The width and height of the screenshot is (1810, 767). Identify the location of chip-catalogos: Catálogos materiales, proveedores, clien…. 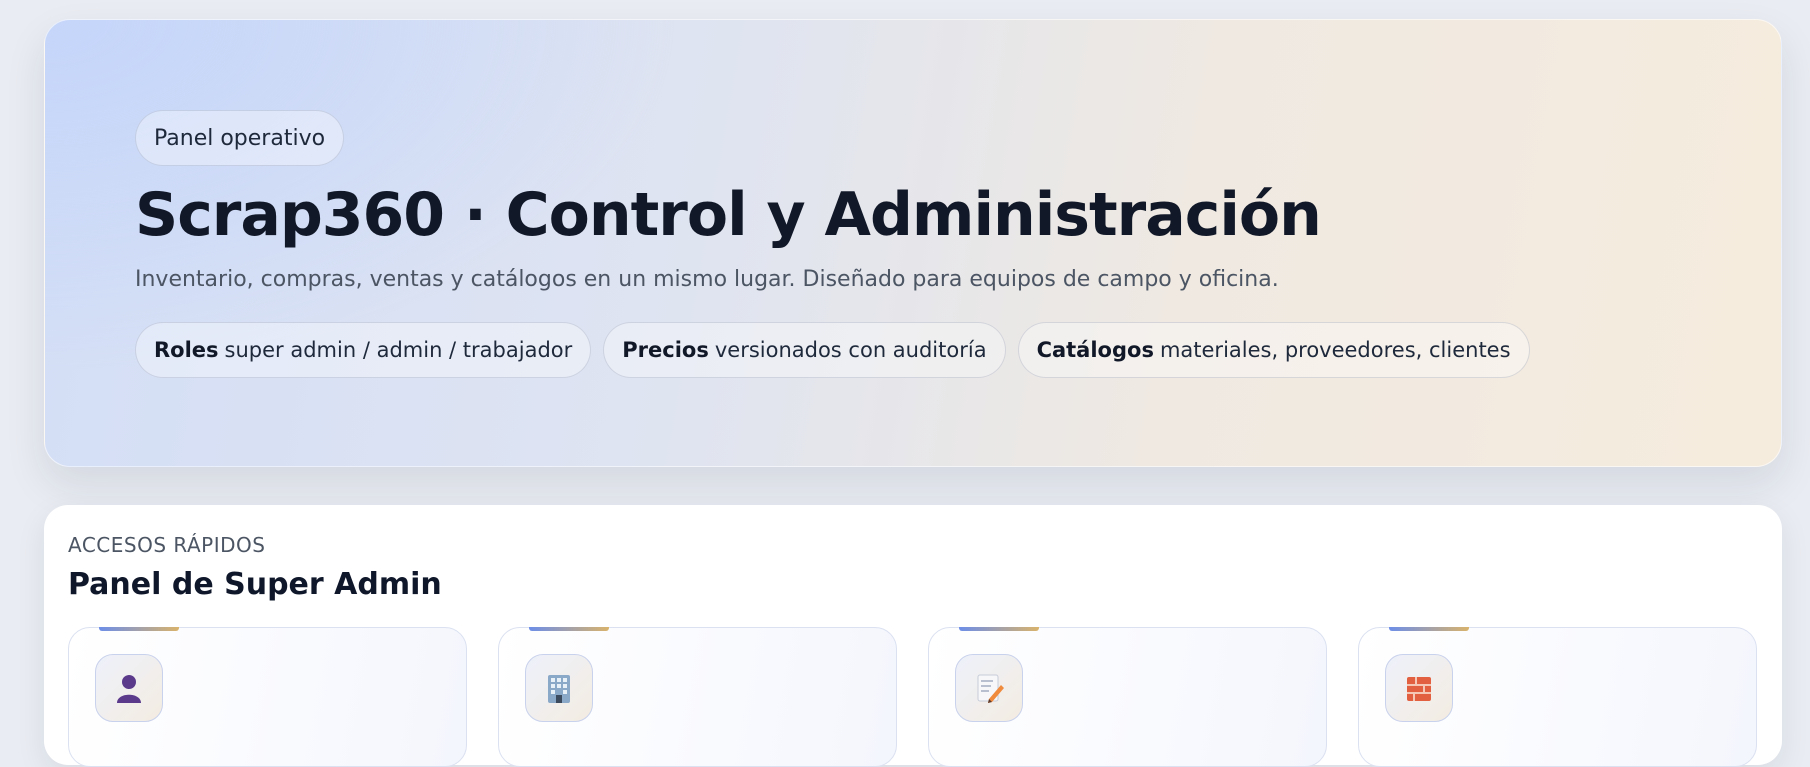
(1273, 350).